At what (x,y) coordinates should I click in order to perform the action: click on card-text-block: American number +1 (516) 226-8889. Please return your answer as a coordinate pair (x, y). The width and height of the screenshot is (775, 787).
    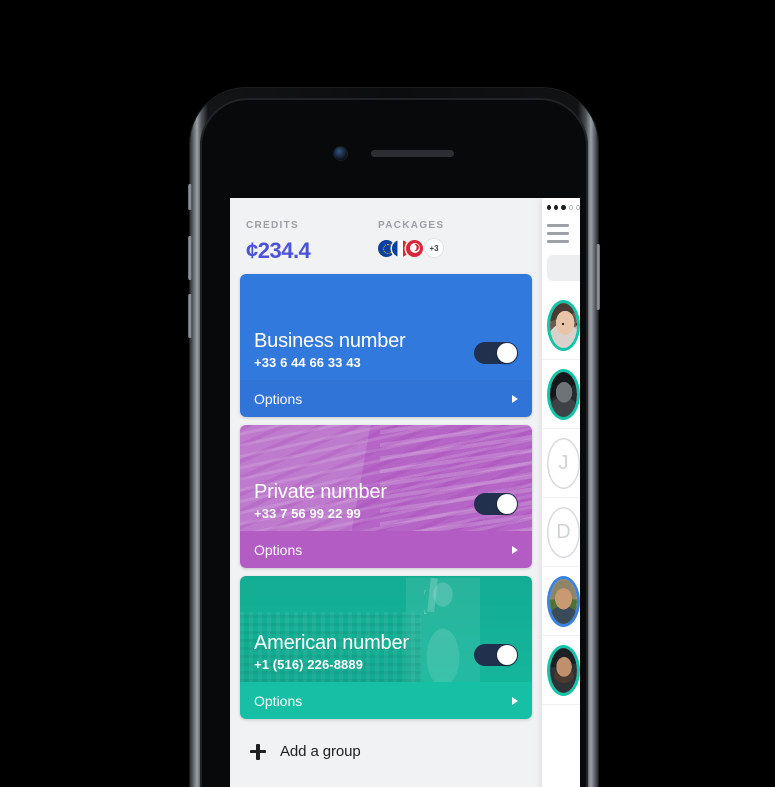
    Looking at the image, I should click on (364, 652).